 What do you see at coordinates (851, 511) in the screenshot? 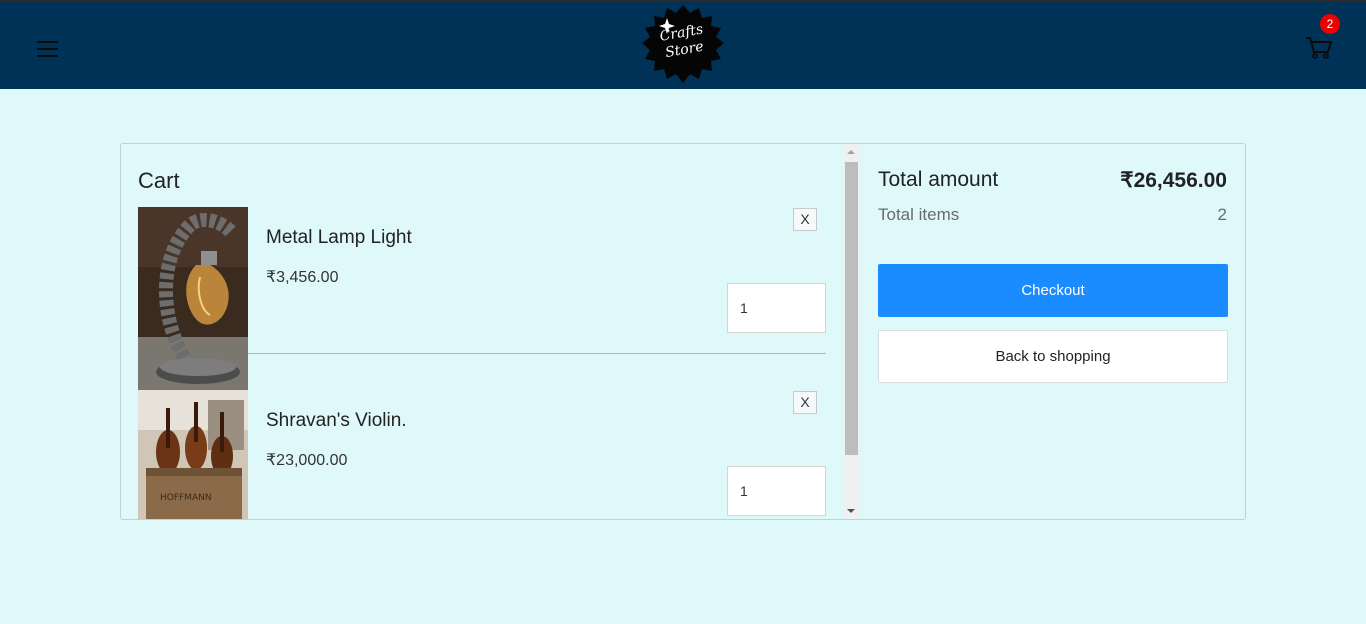
I see `scroll-down-arrow-icon` at bounding box center [851, 511].